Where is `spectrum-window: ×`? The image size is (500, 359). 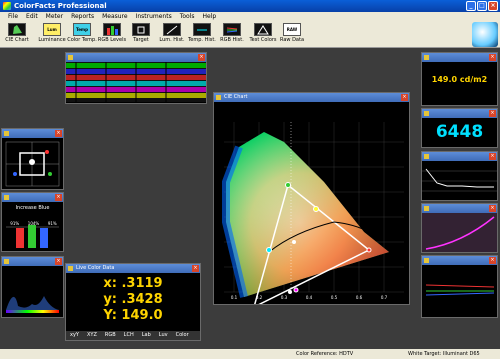 spectrum-window: × is located at coordinates (32, 287).